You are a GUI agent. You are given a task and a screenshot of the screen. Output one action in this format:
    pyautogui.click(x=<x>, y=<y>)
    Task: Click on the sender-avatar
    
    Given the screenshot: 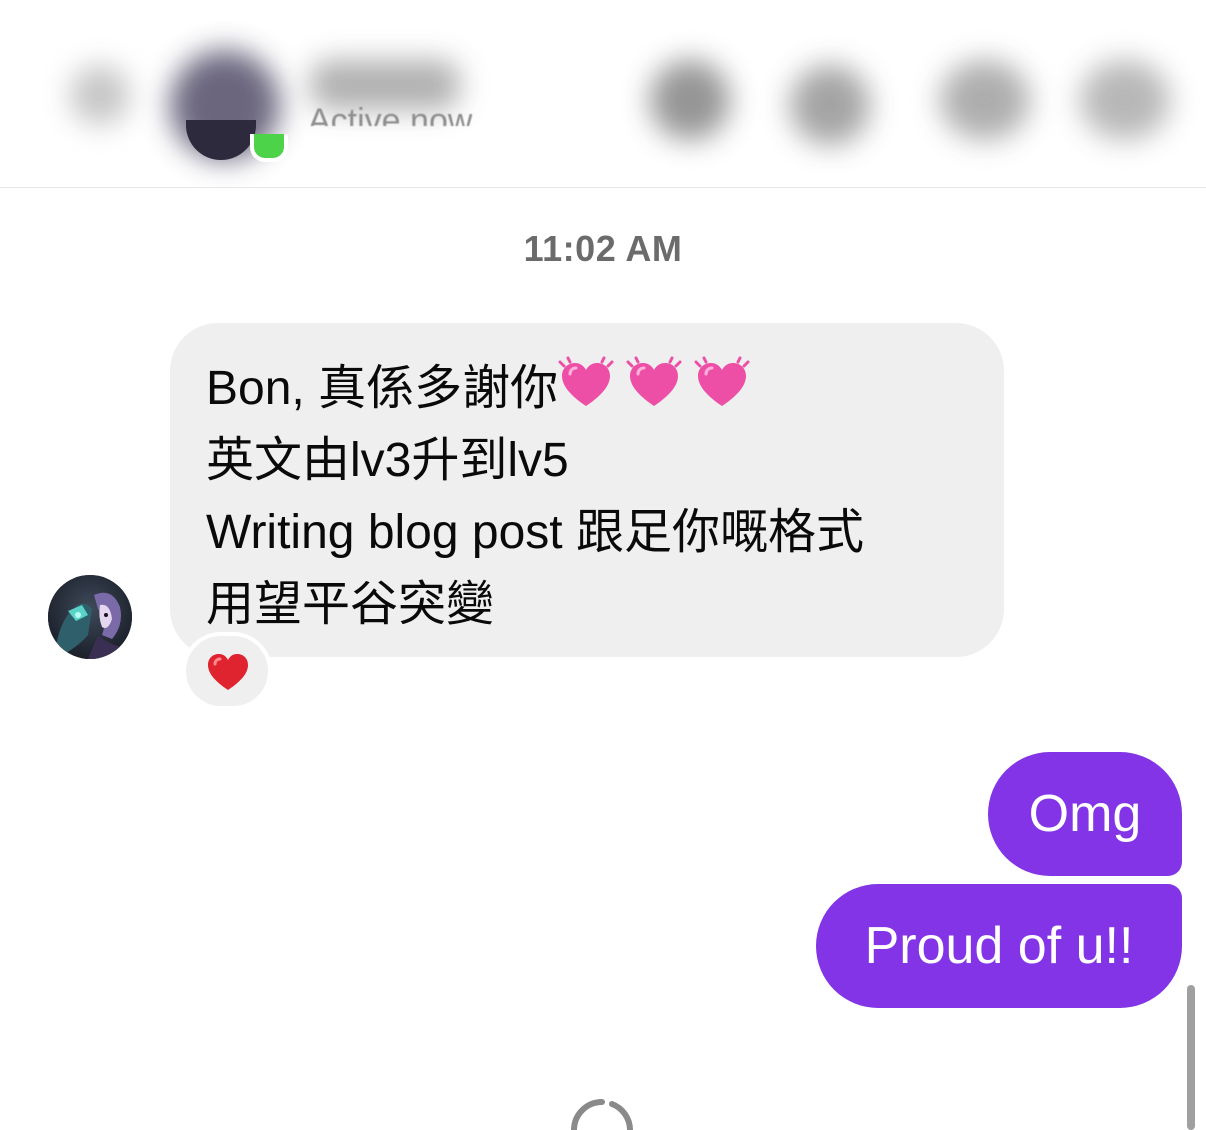 What is the action you would take?
    pyautogui.click(x=90, y=617)
    